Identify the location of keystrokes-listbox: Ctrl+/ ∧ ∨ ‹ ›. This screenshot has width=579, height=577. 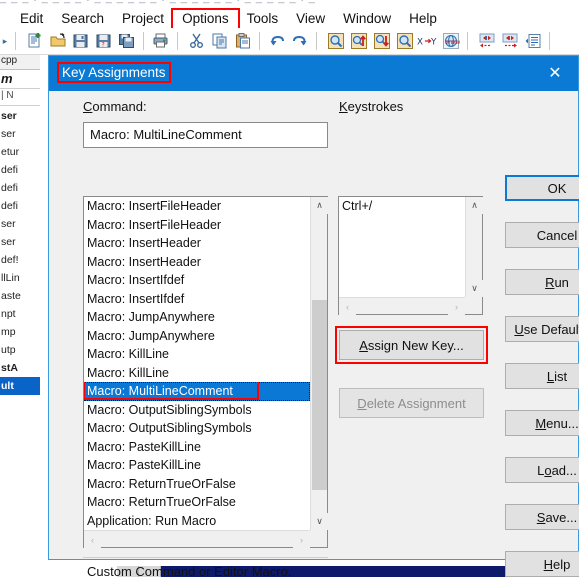
(410, 255).